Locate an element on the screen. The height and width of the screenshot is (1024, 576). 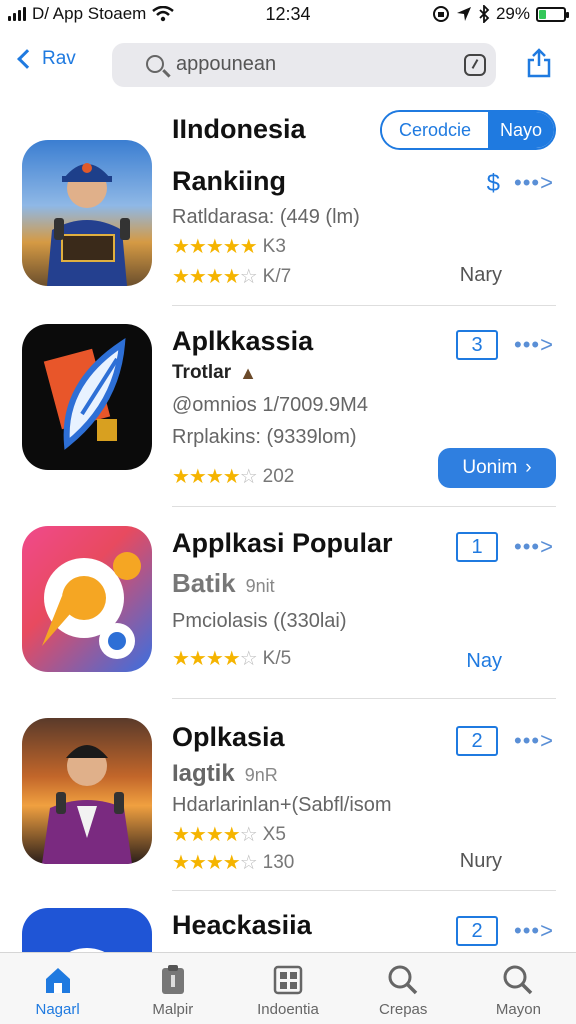
bird-illustration is located at coordinates (91, 605).